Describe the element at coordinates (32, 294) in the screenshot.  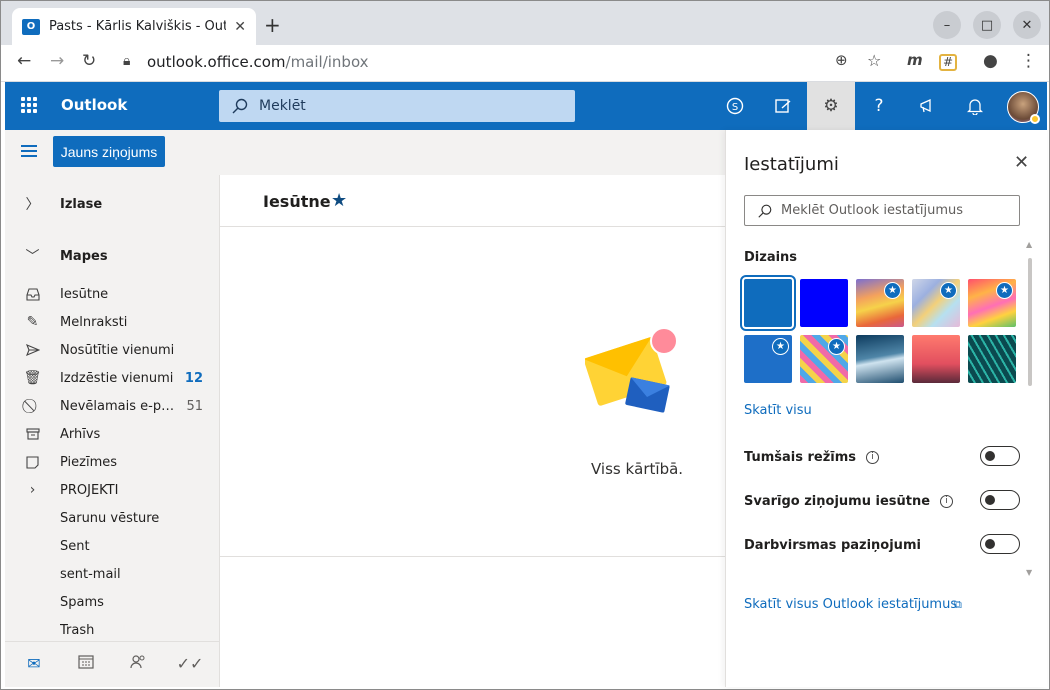
I see `inbox-tray-icon` at that location.